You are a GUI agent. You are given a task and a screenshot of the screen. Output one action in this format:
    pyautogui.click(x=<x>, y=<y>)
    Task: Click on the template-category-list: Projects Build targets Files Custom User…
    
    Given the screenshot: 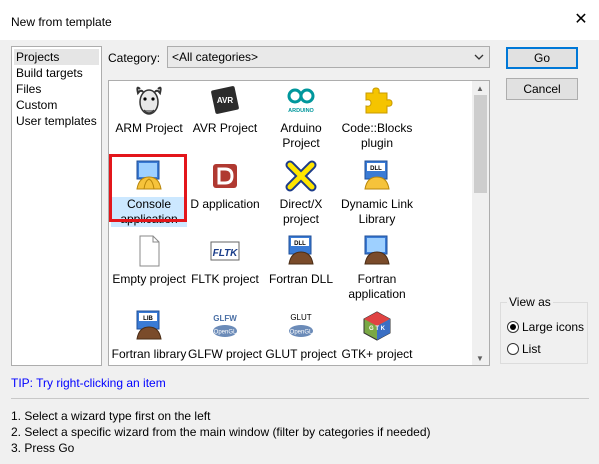 What is the action you would take?
    pyautogui.click(x=56, y=206)
    